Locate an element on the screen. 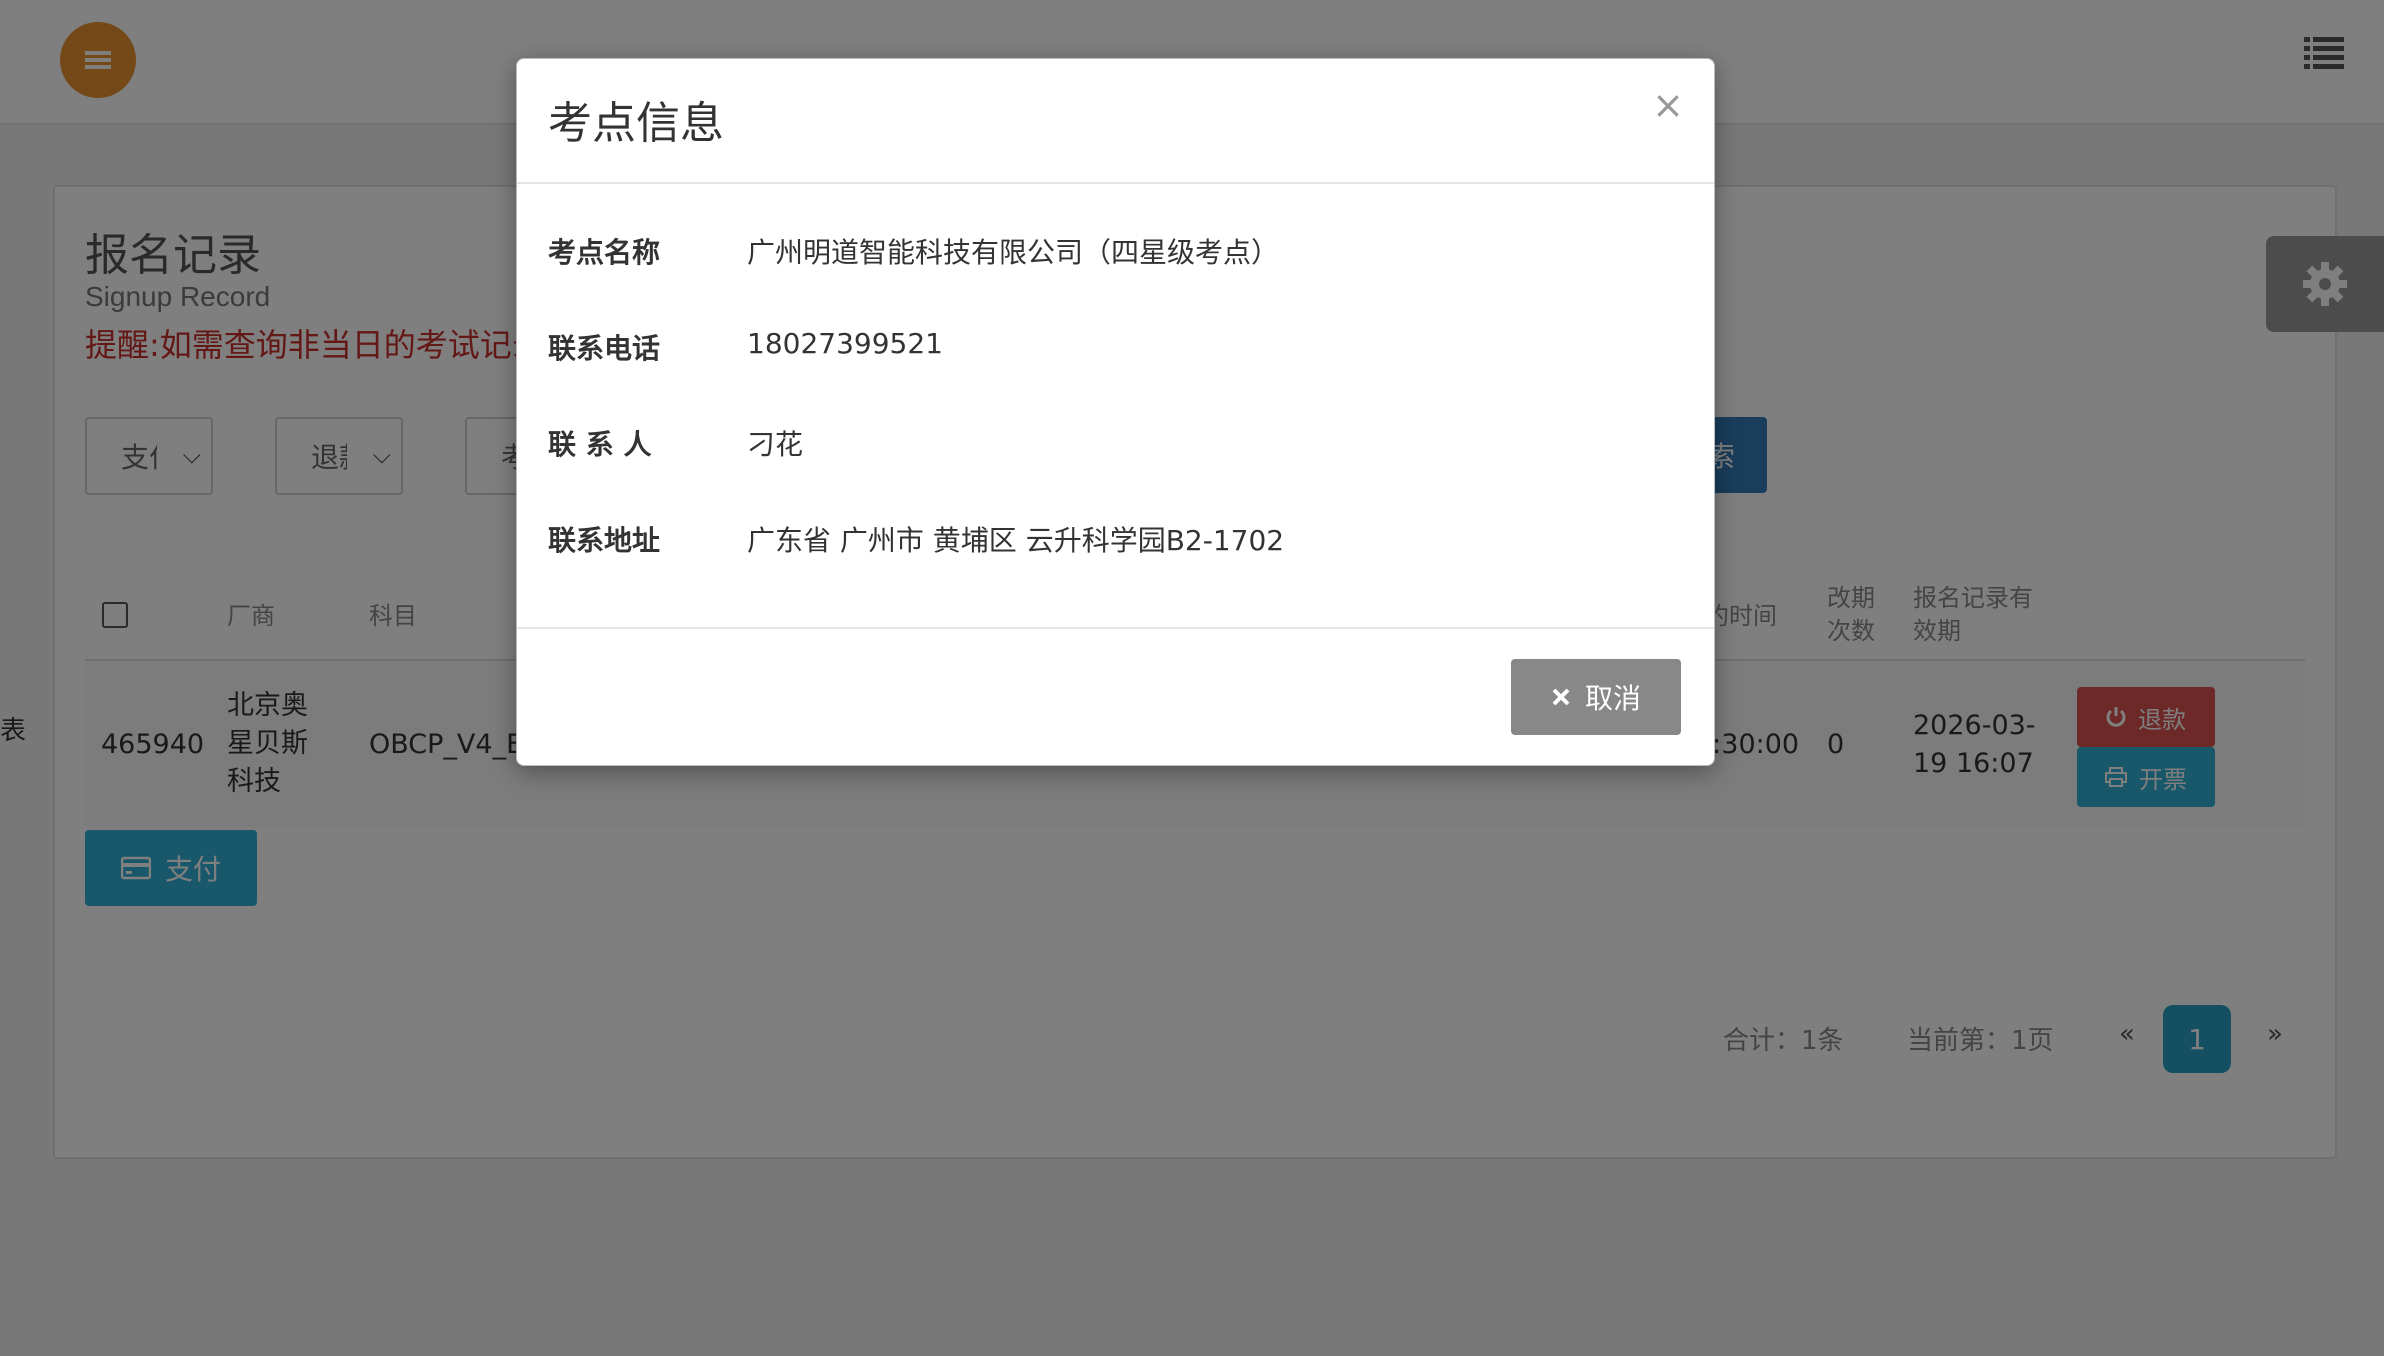 This screenshot has width=2384, height=1356. cancel-button: 取消 is located at coordinates (1596, 697).